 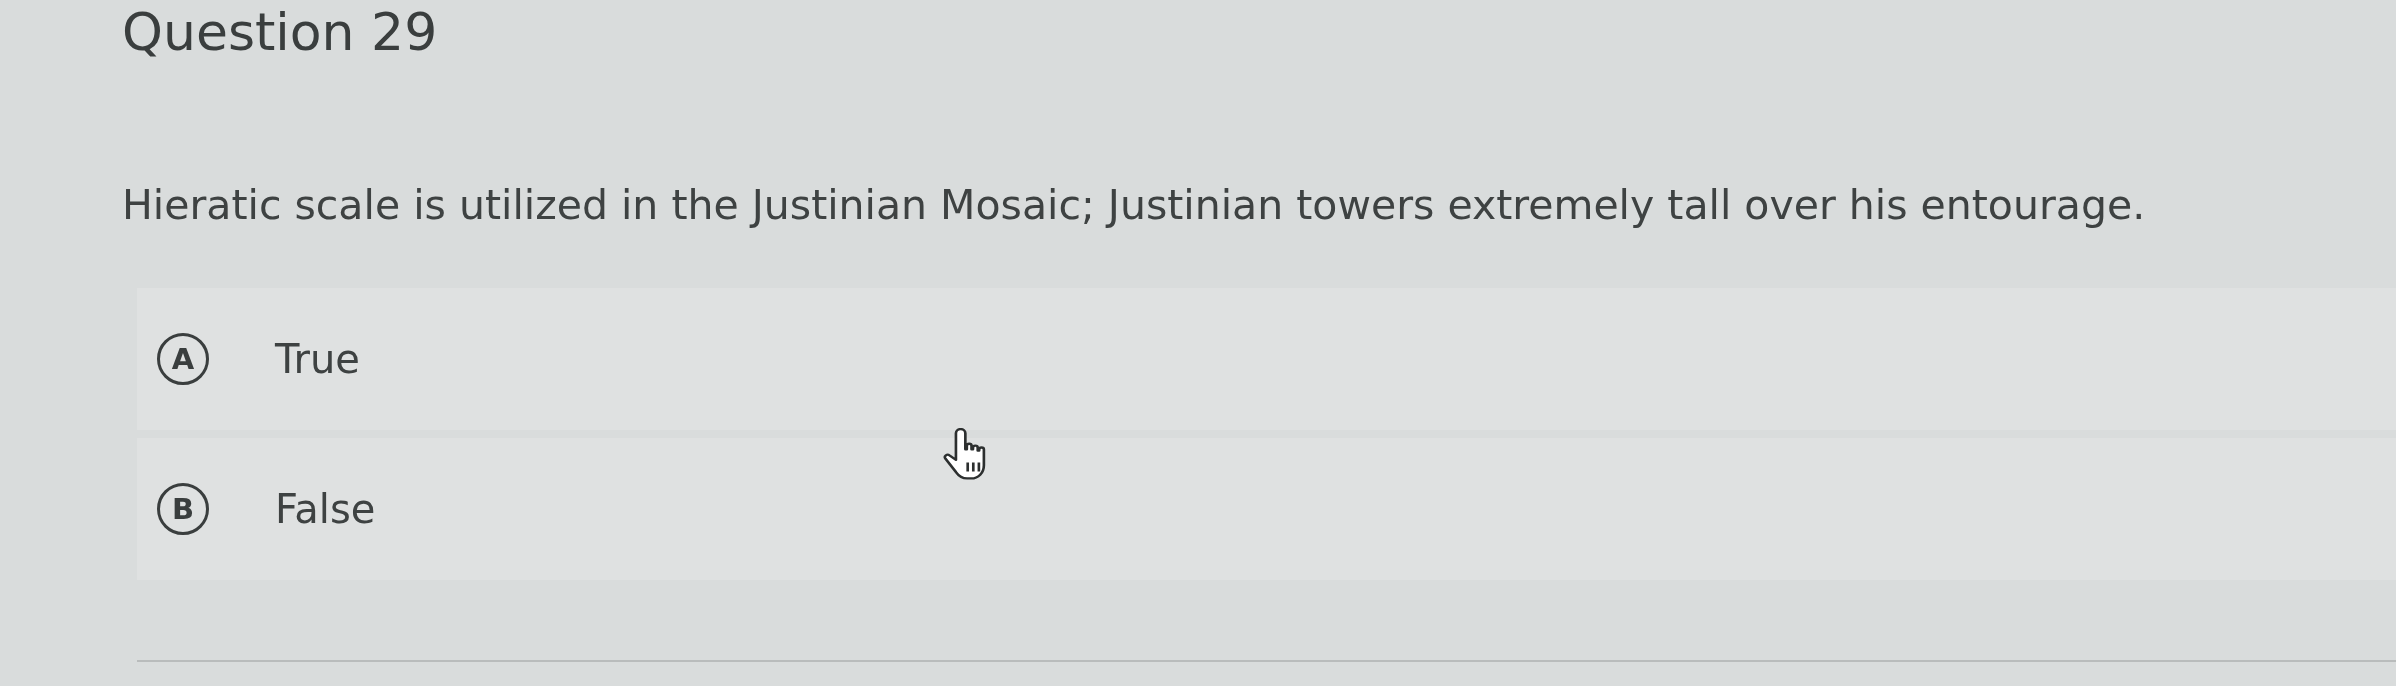 What do you see at coordinates (183, 509) in the screenshot?
I see `choice-letter: B` at bounding box center [183, 509].